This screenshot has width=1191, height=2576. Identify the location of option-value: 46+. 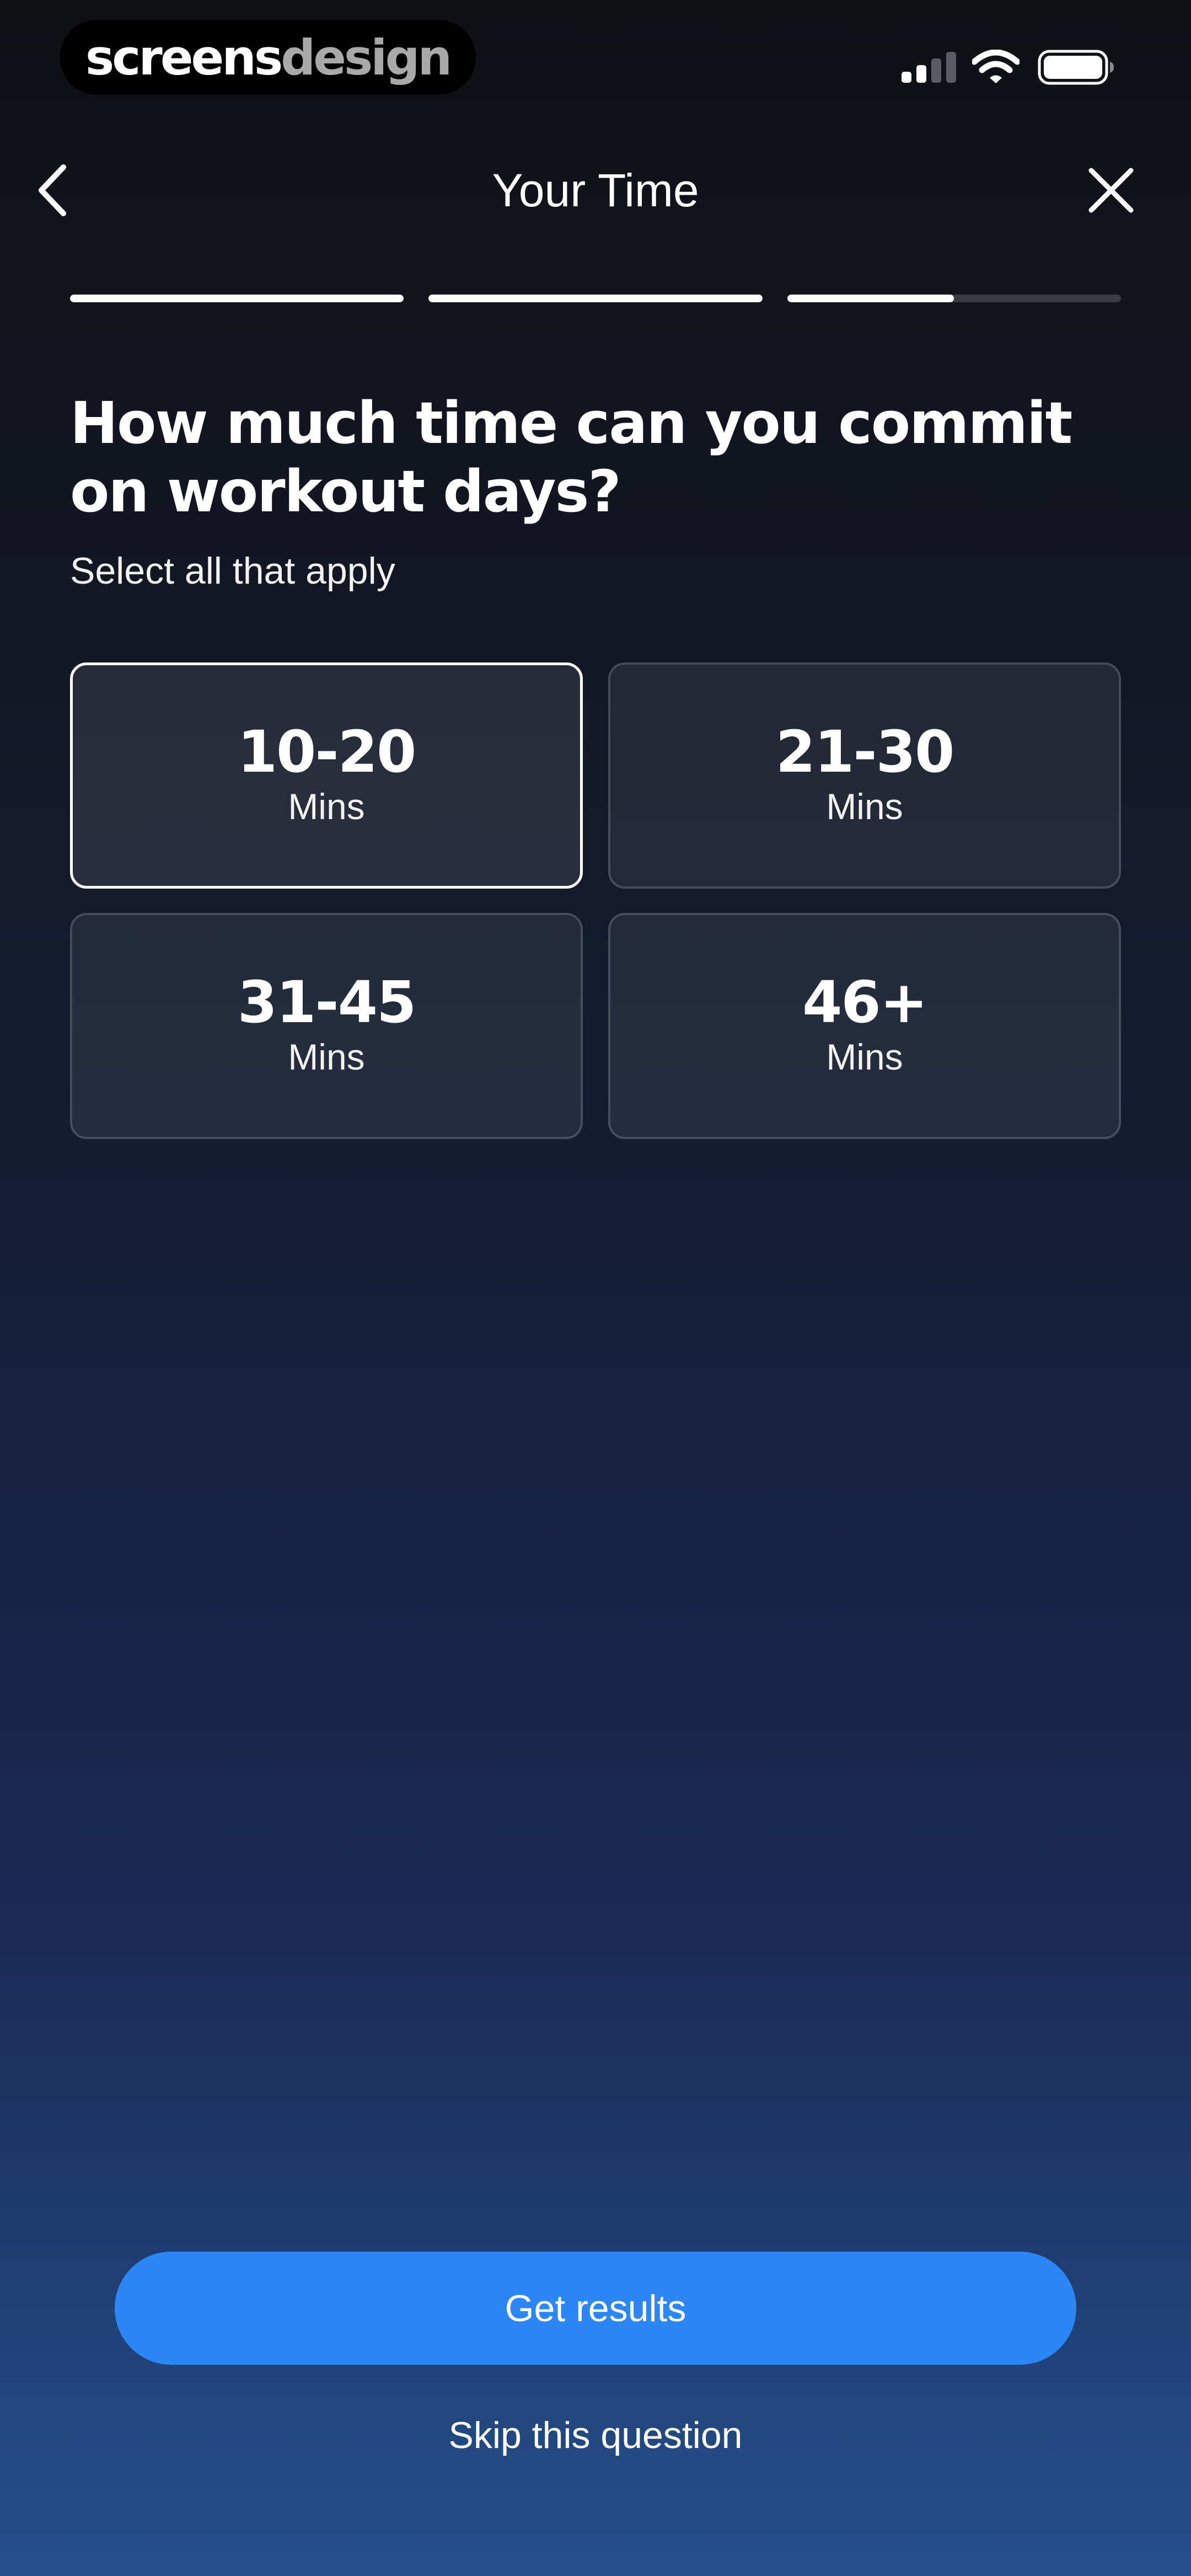
(865, 1002).